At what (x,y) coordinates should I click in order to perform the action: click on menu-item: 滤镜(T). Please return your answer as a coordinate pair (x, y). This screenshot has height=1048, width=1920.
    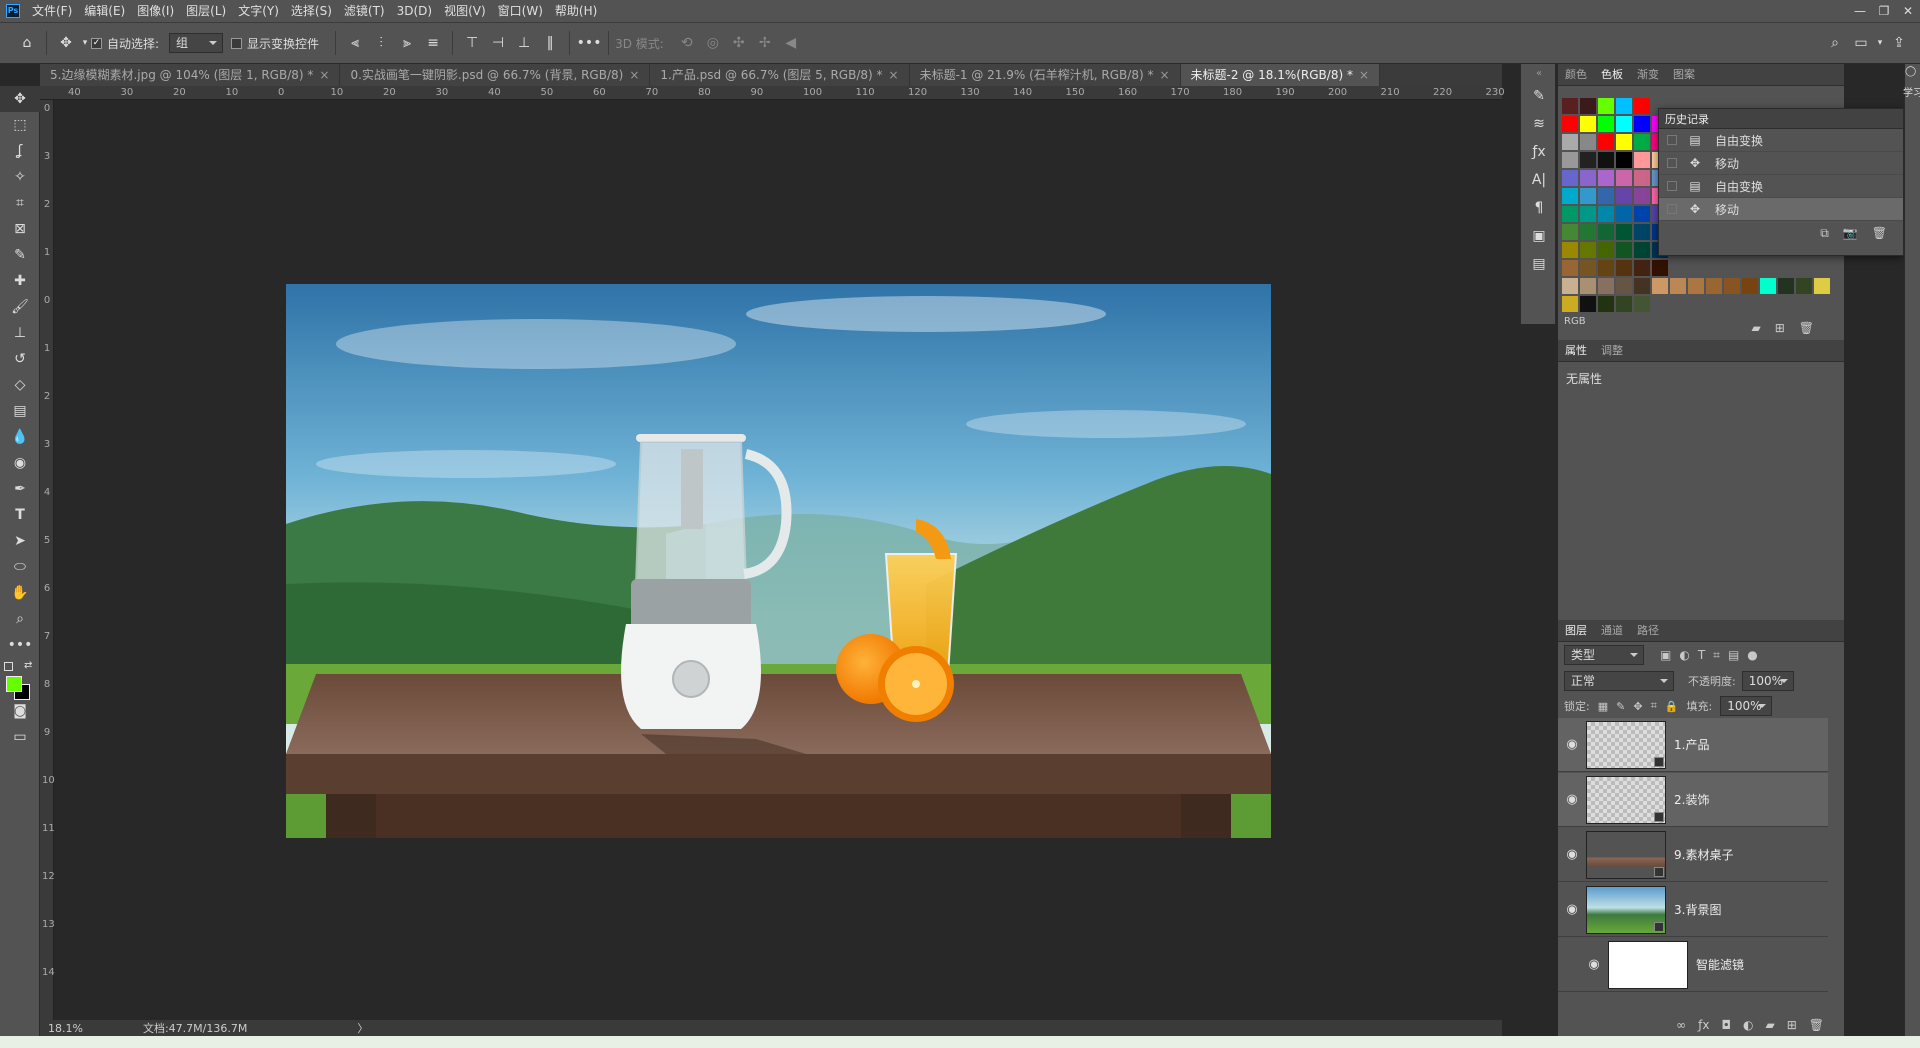
    Looking at the image, I should click on (364, 11).